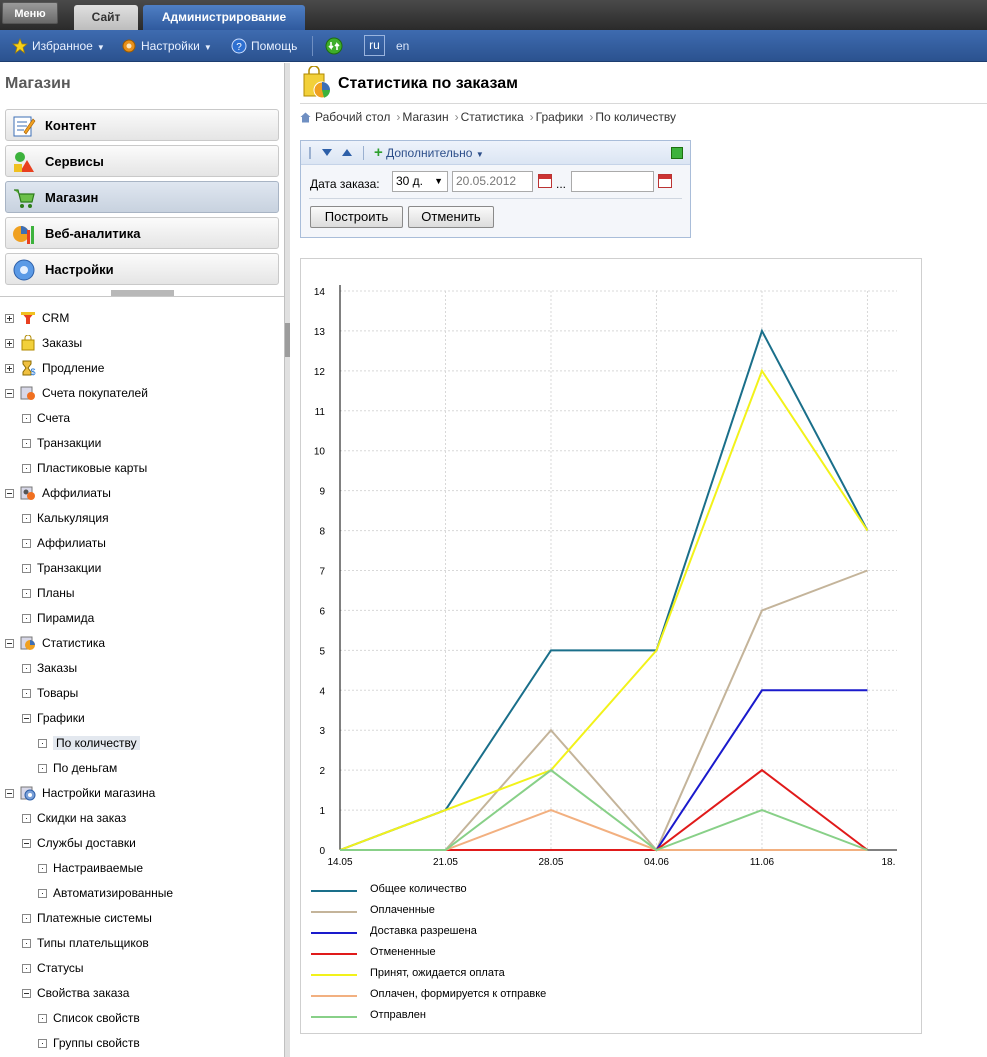 This screenshot has width=987, height=1057. What do you see at coordinates (49, 668) in the screenshot?
I see `tree-item-stat-orders: Заказы` at bounding box center [49, 668].